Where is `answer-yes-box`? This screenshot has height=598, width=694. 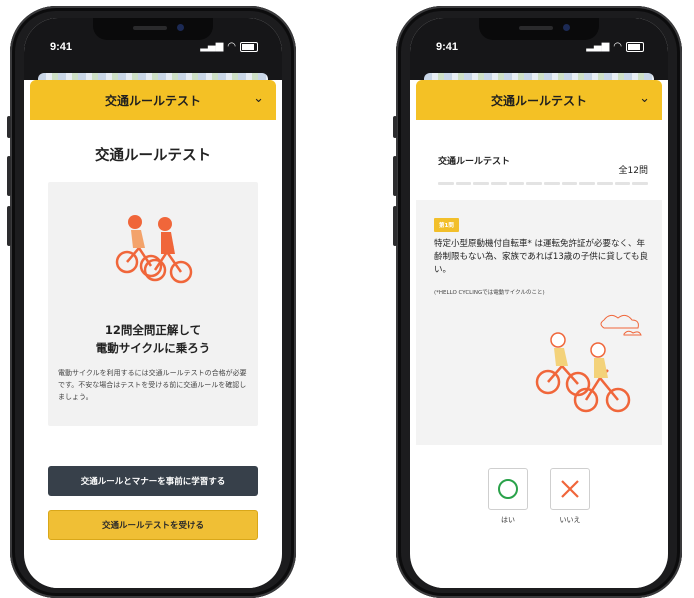
answer-yes-box is located at coordinates (508, 489).